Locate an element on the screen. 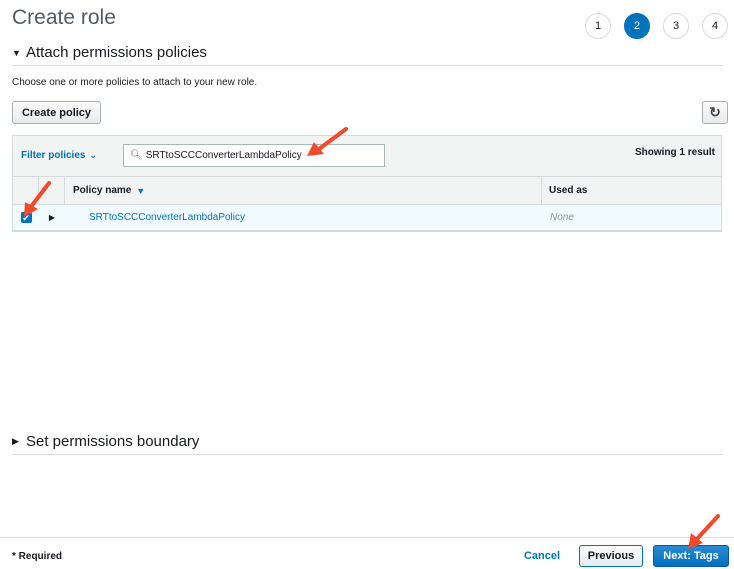 The width and height of the screenshot is (734, 569). table-row: ✔ ▶ SRTtoSCCConverterLambdaPolicy None is located at coordinates (367, 218).